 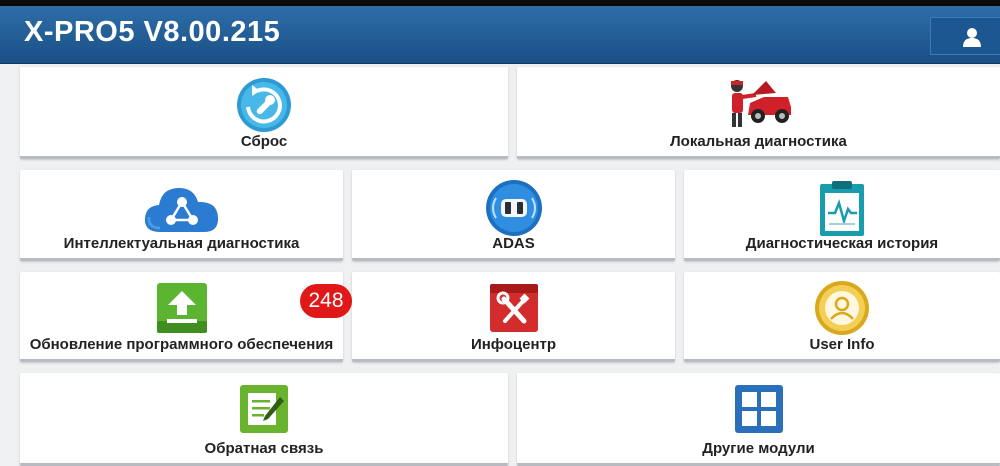 I want to click on diagnostic-history-label: Диагностическая история, so click(x=842, y=243).